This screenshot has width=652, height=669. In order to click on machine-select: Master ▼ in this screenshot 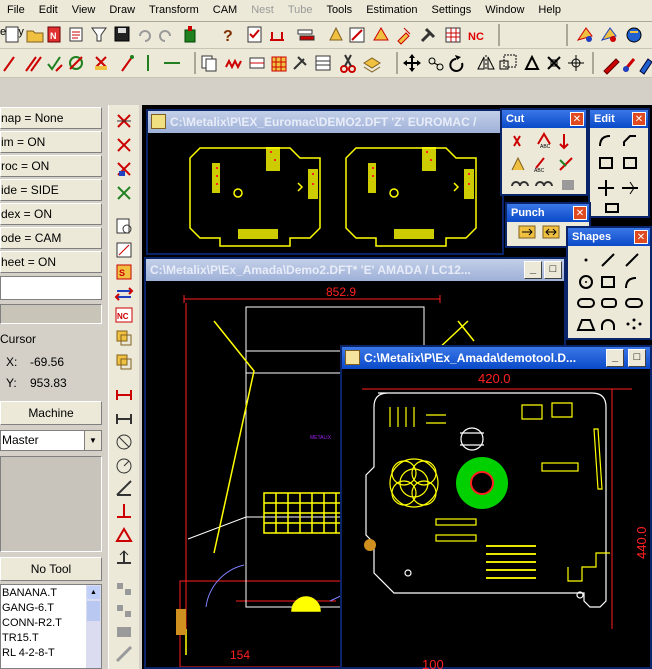, I will do `click(51, 440)`.